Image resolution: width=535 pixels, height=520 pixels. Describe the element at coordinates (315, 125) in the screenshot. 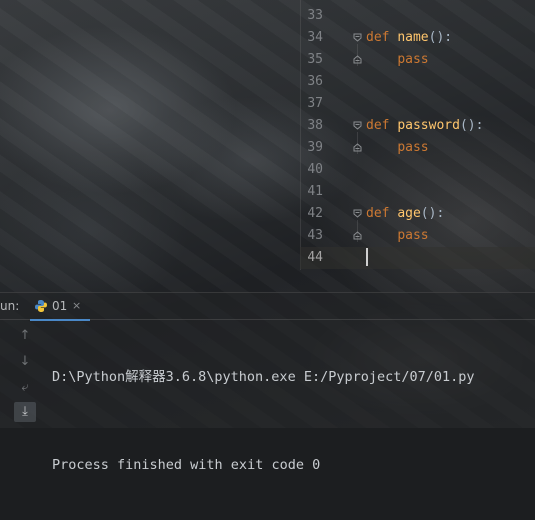

I see `line-number: 38` at that location.